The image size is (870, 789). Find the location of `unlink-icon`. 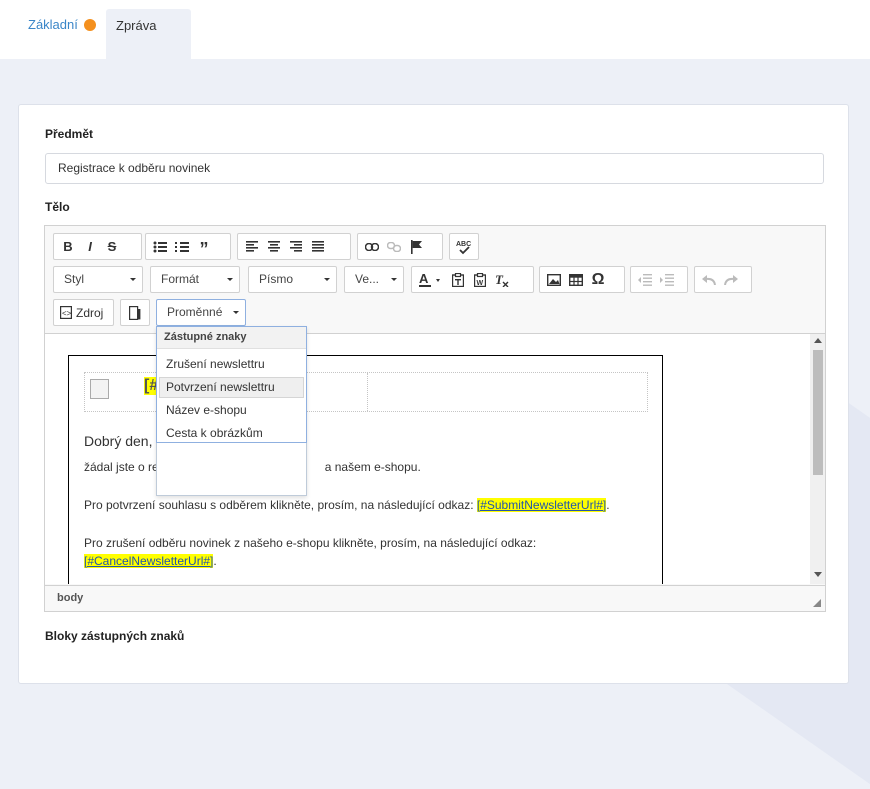

unlink-icon is located at coordinates (394, 246).